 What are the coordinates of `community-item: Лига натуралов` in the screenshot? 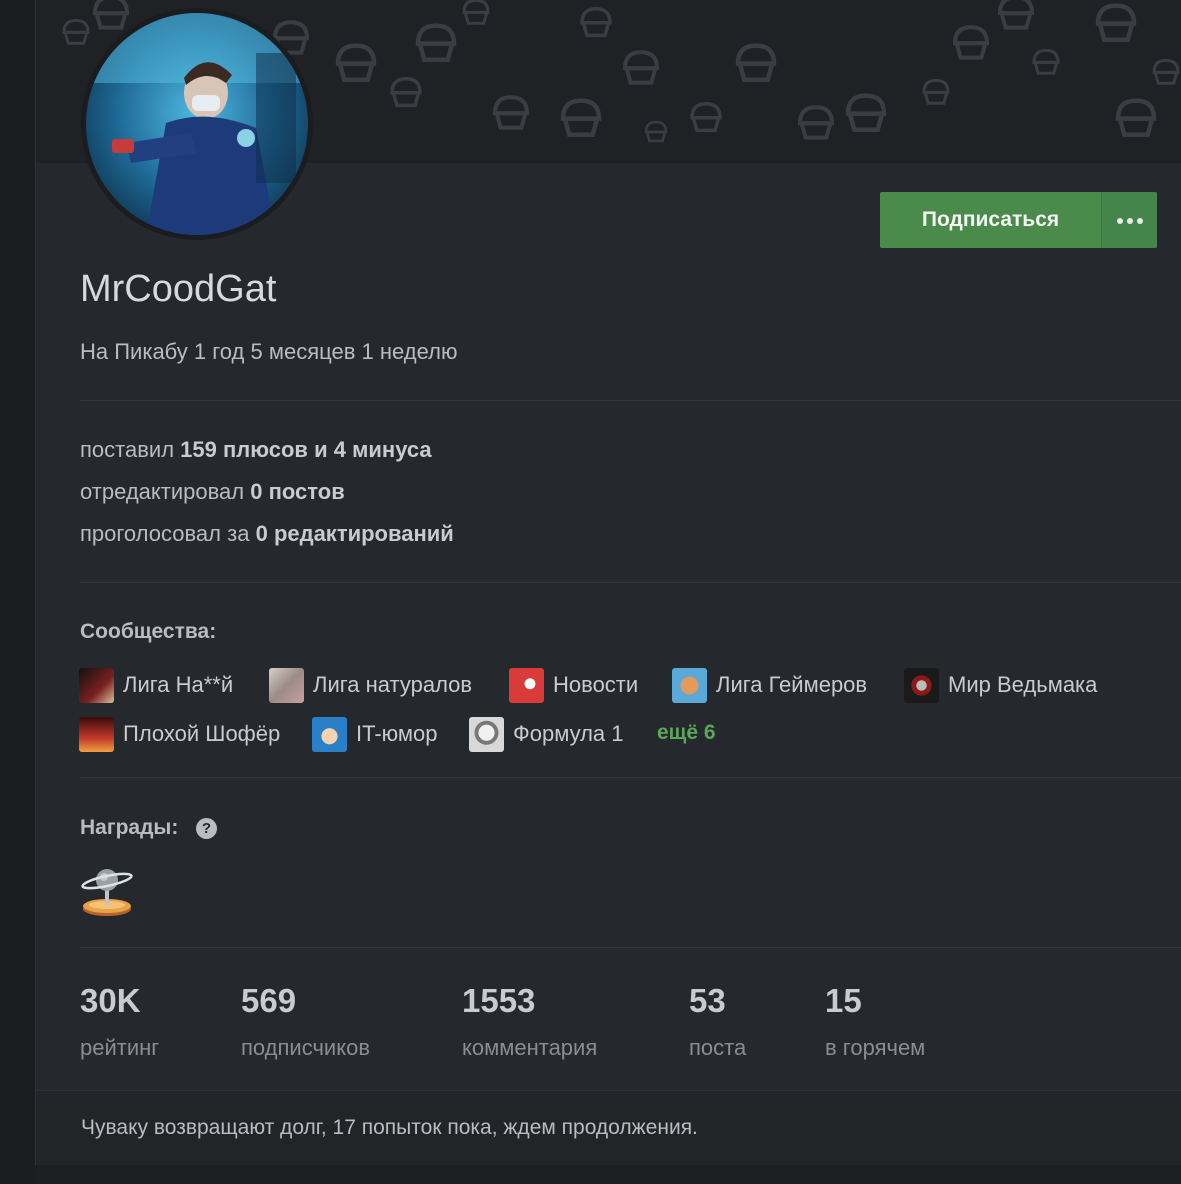 It's located at (370, 685).